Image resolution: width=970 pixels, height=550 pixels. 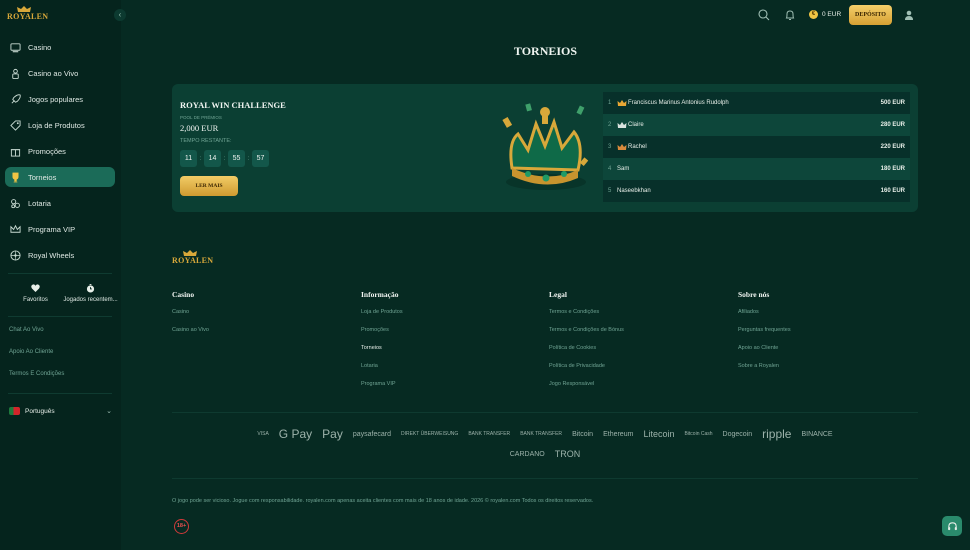 I want to click on litecoin-logo: Litecoin, so click(x=659, y=434).